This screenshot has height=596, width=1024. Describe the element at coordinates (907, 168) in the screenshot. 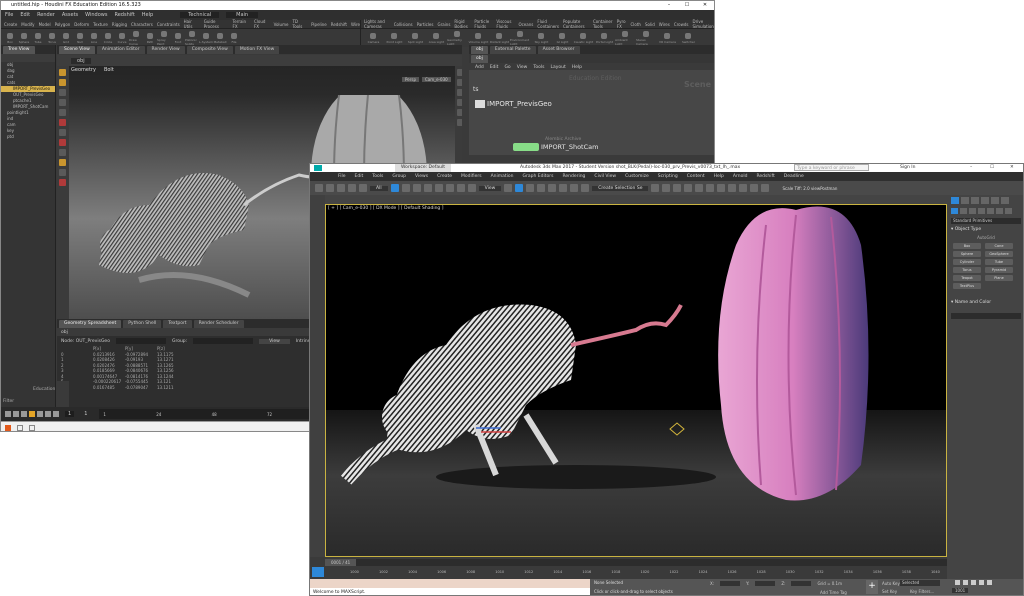

I see `sign-in-button: Sign In` at that location.